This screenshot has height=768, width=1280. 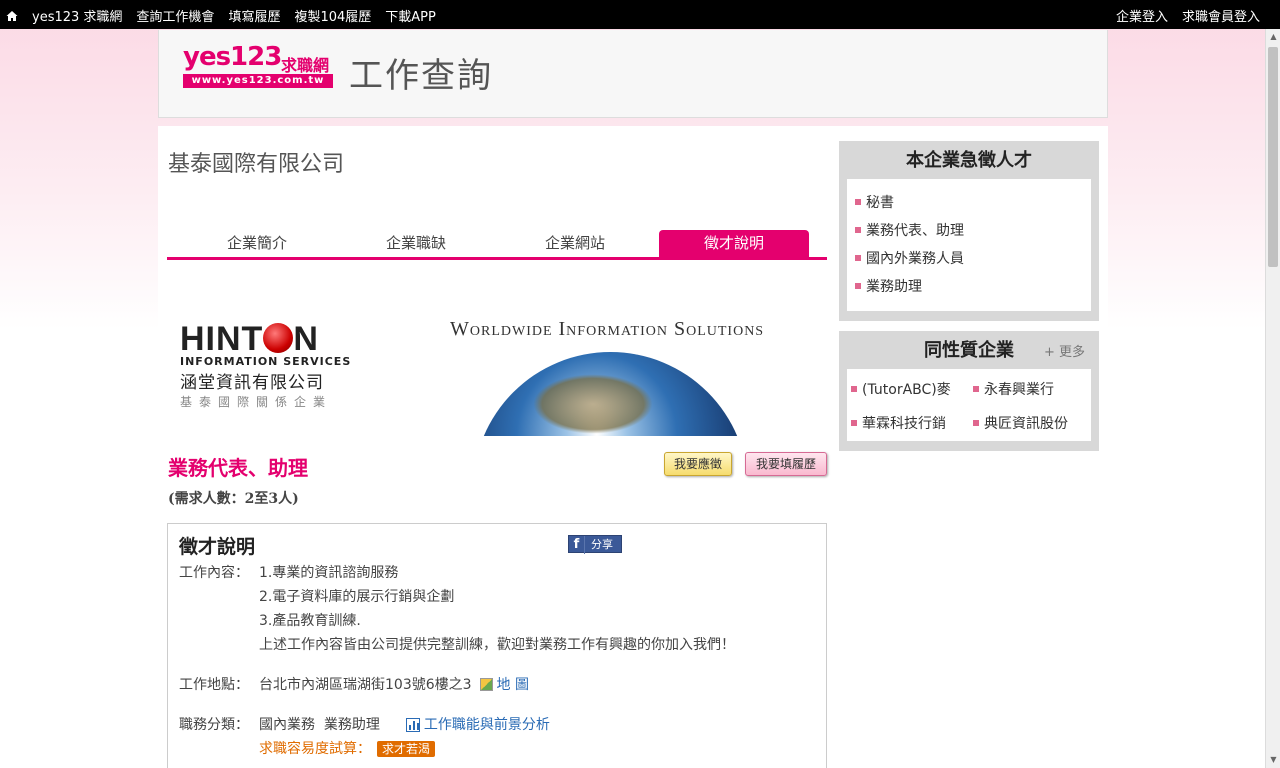 I want to click on banner-slogan: Worldwide Information Solutions, so click(x=607, y=329).